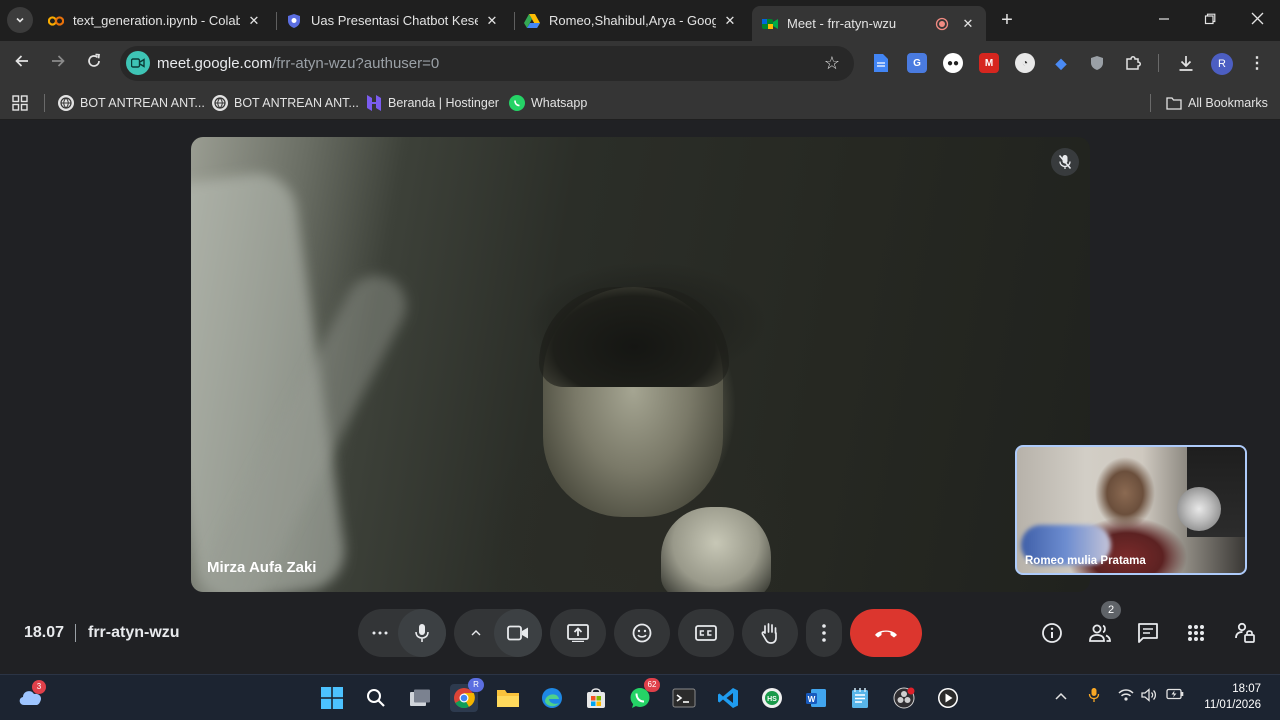 This screenshot has height=720, width=1280. Describe the element at coordinates (1094, 696) in the screenshot. I see `microphone-in-use-indicator` at that location.